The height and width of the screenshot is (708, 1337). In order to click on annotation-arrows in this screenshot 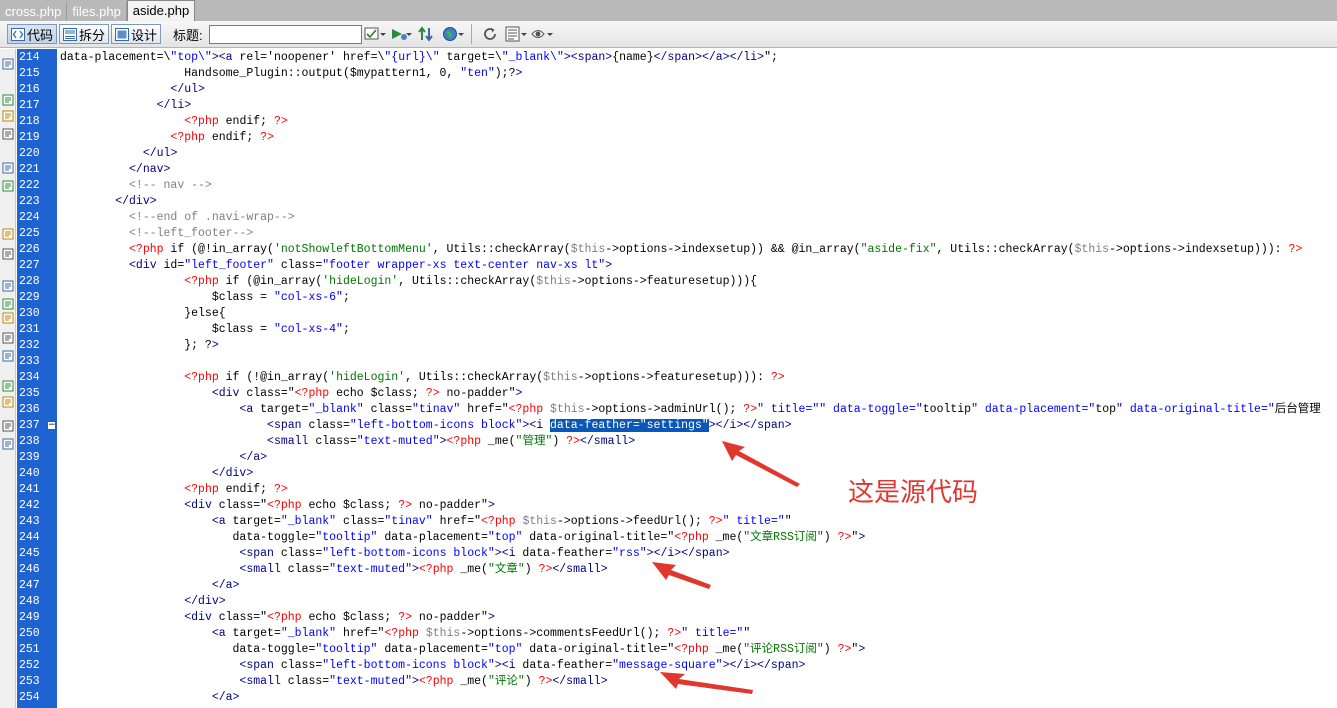, I will do `click(726, 567)`.